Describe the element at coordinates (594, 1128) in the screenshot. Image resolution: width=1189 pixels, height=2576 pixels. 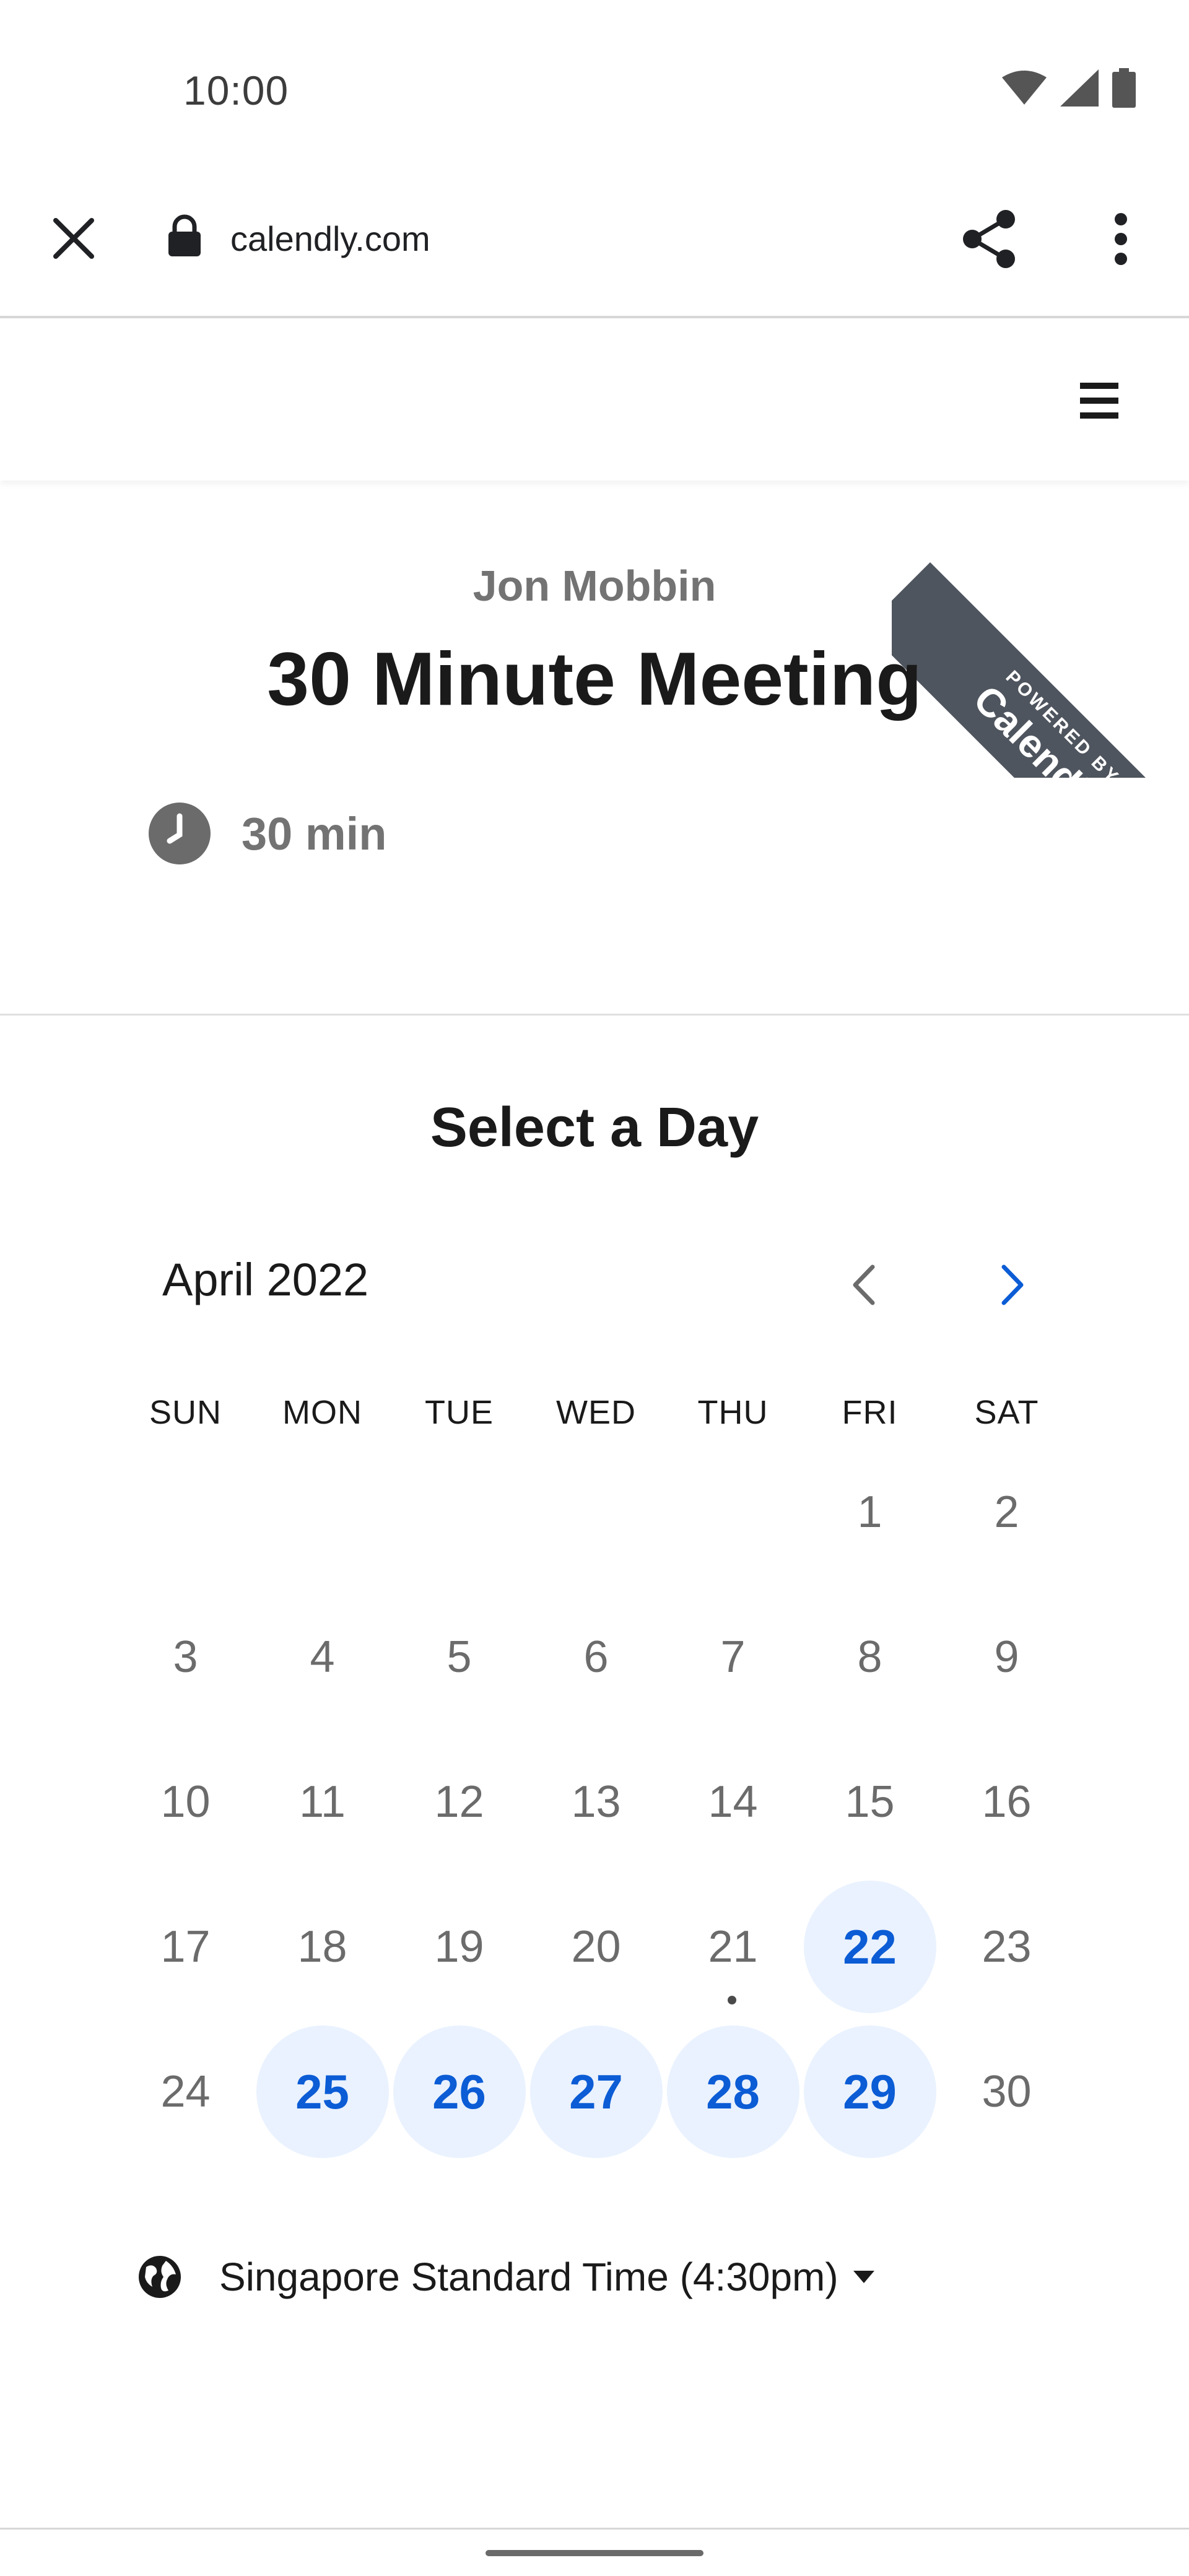
I see `calendar-heading: Select a Day` at that location.